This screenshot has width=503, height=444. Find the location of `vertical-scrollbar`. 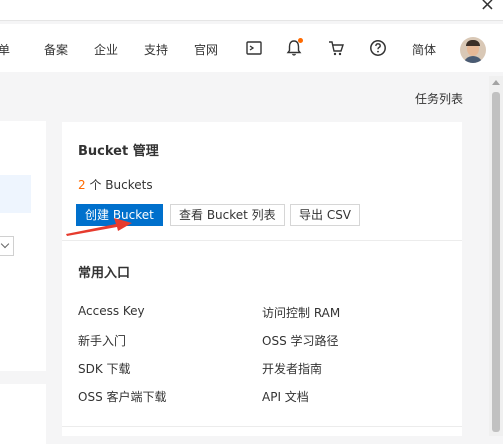

vertical-scrollbar is located at coordinates (496, 256).